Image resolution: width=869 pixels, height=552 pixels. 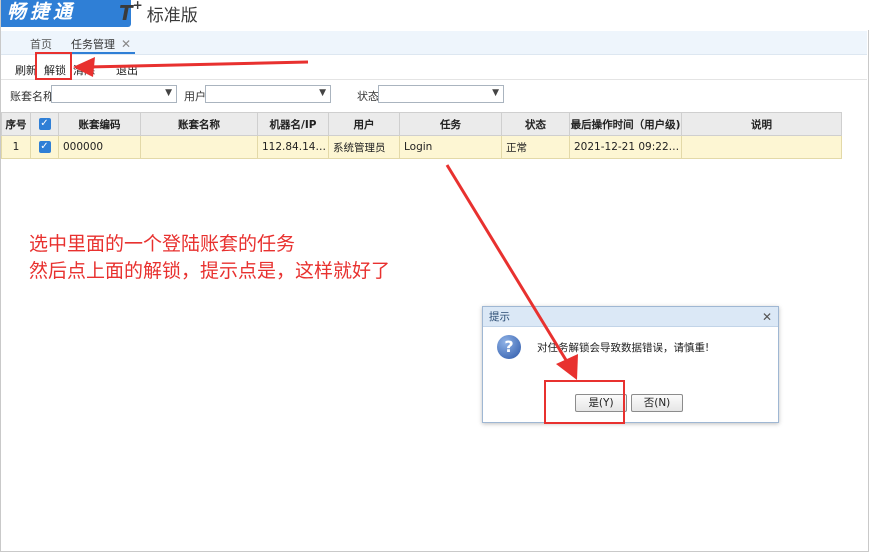 I want to click on dialog-title: 提示, so click(x=499, y=317).